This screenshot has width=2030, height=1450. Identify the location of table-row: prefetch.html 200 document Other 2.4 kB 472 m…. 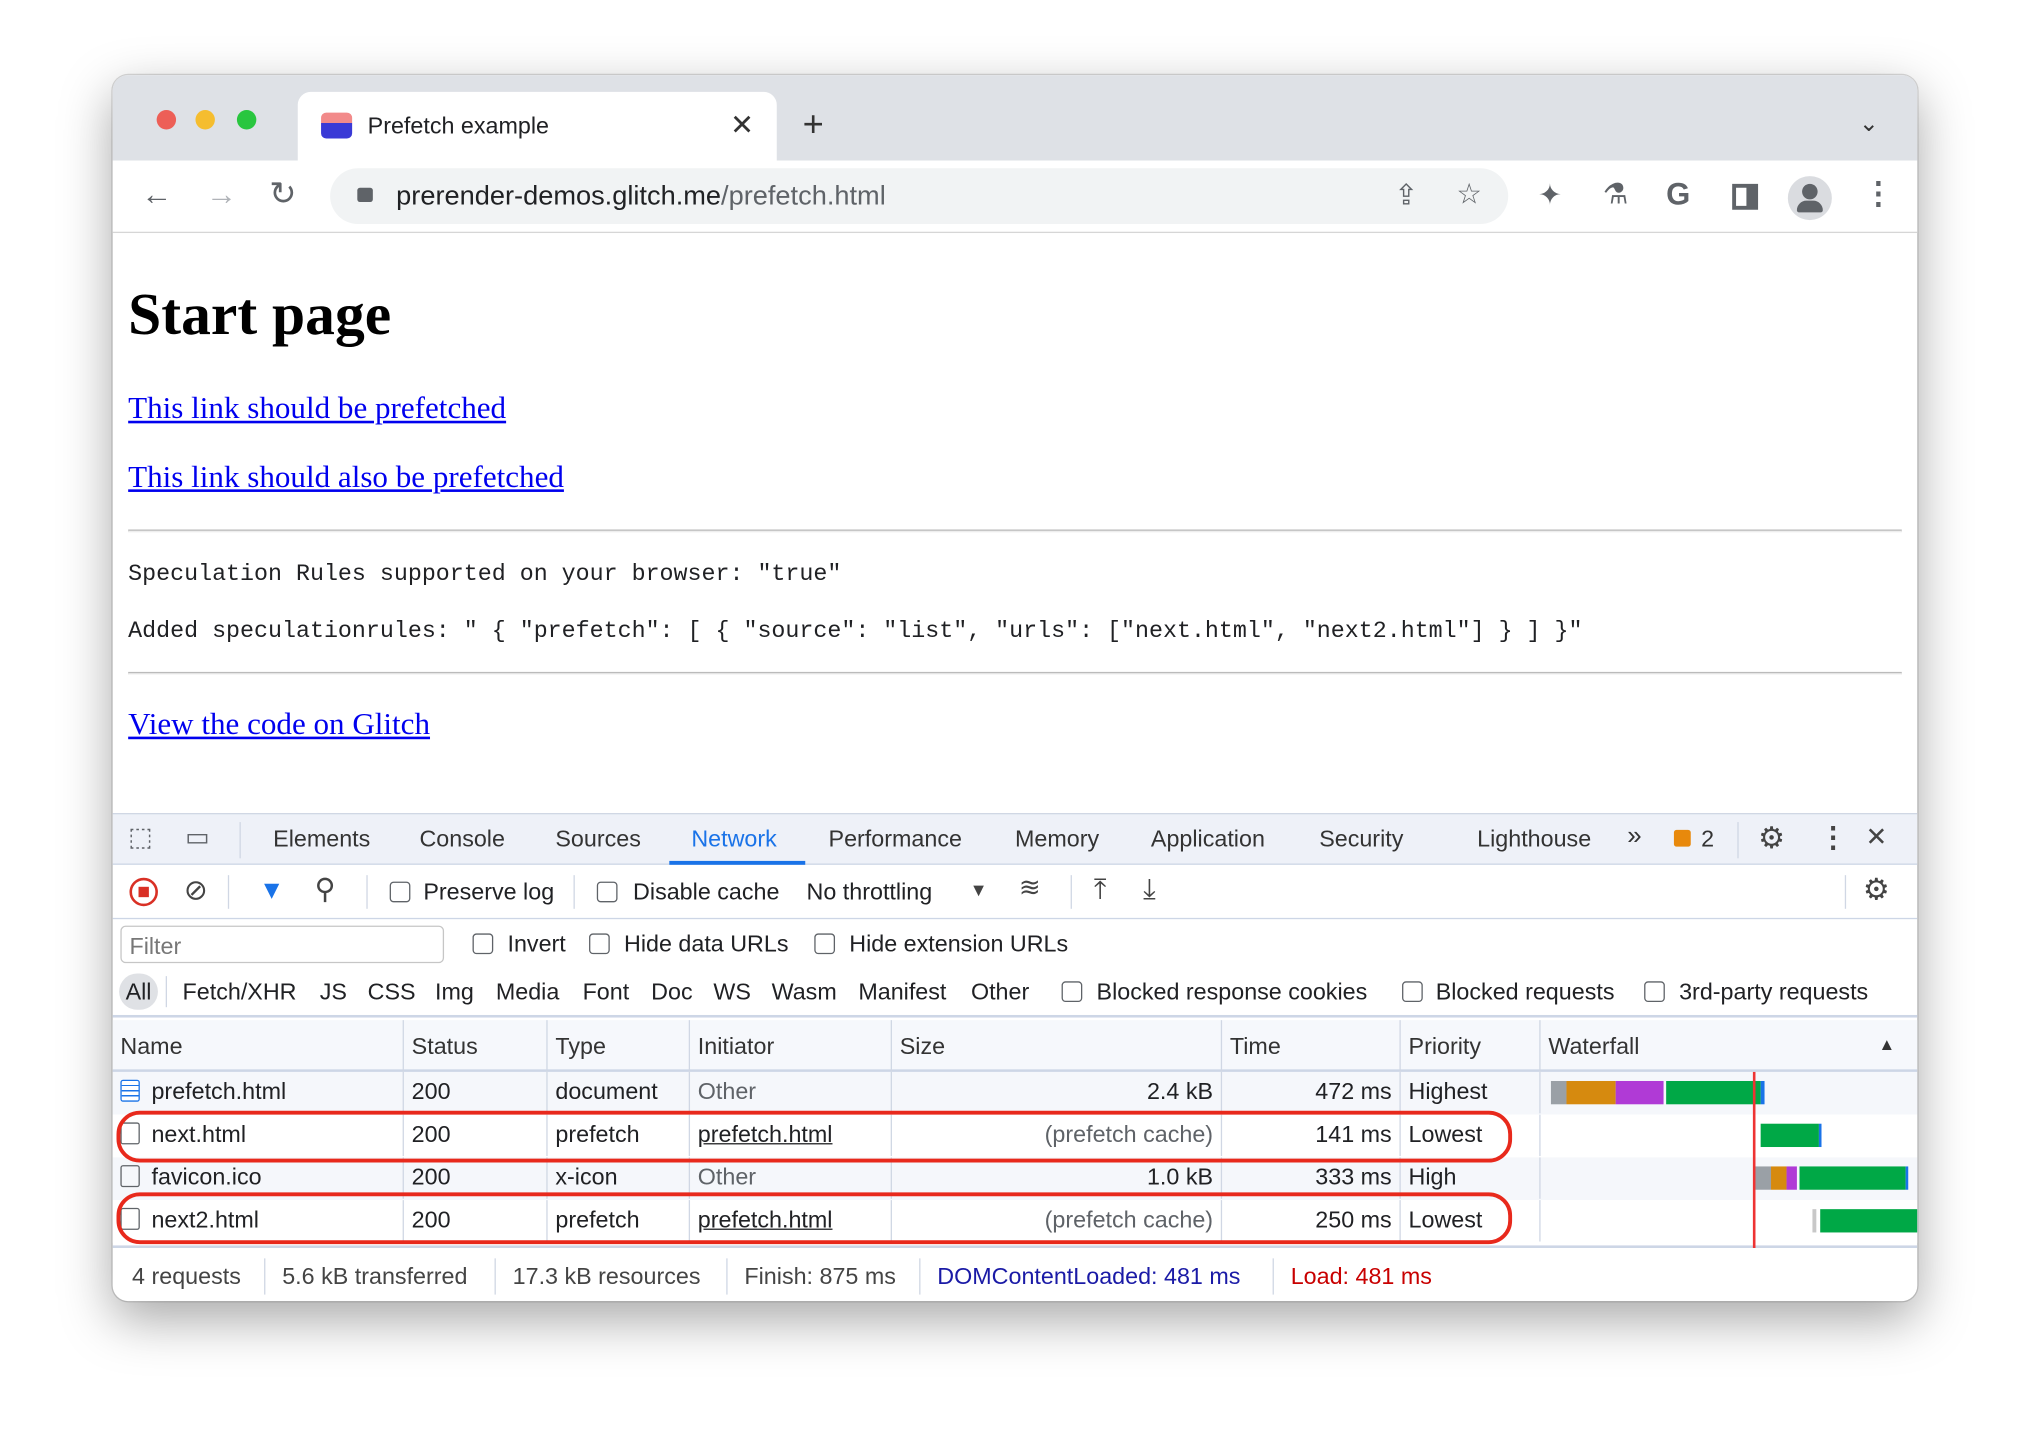
(1015, 1093).